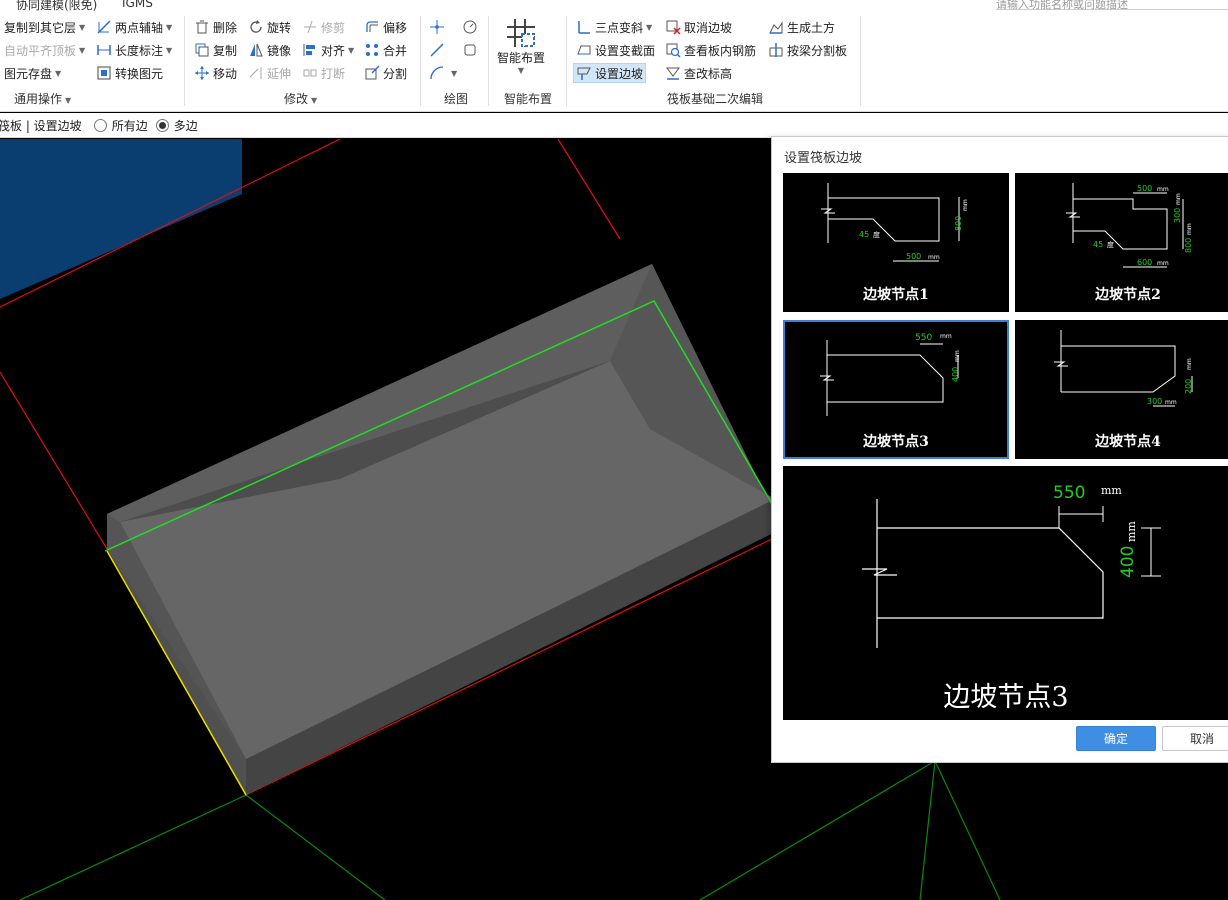 This screenshot has width=1228, height=900. Describe the element at coordinates (44, 50) in the screenshot. I see `auto-align-top-button: 自动平齐顶板 ▼` at that location.